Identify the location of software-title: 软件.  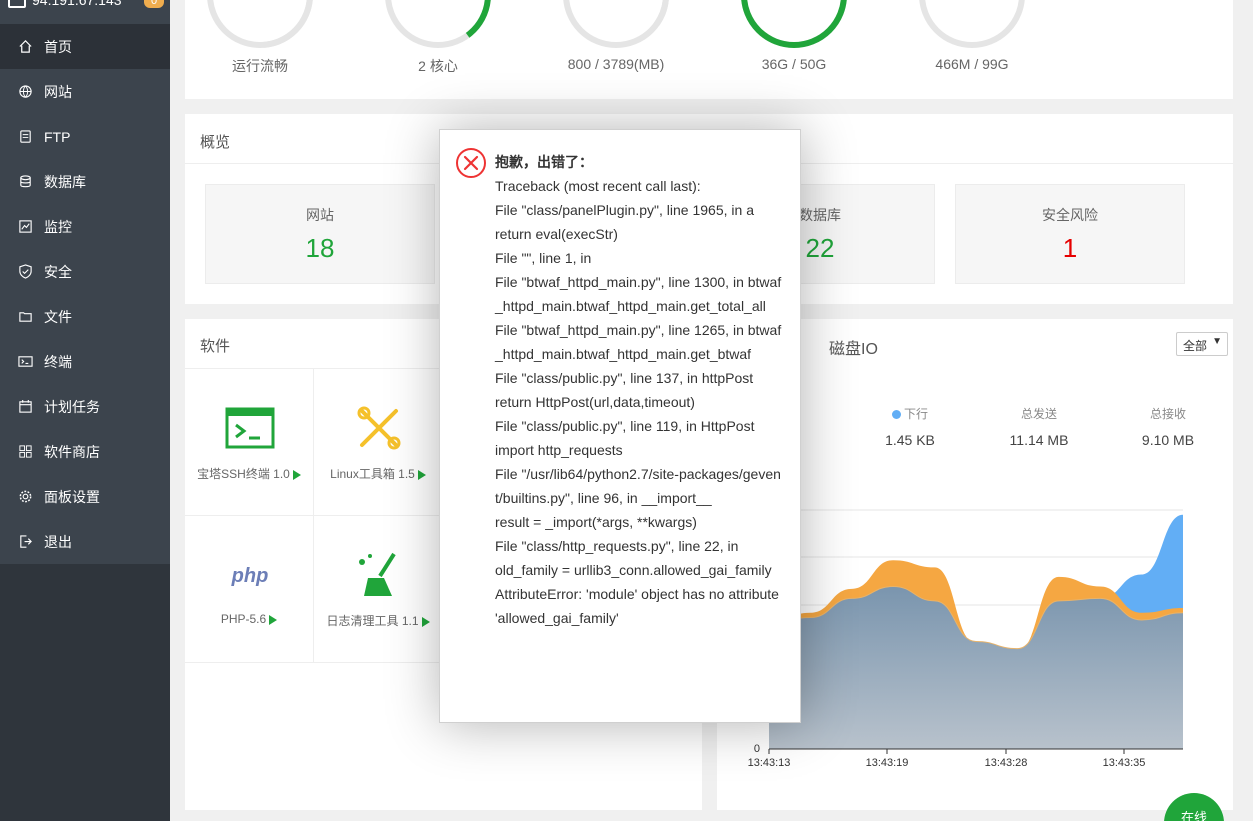
(215, 346).